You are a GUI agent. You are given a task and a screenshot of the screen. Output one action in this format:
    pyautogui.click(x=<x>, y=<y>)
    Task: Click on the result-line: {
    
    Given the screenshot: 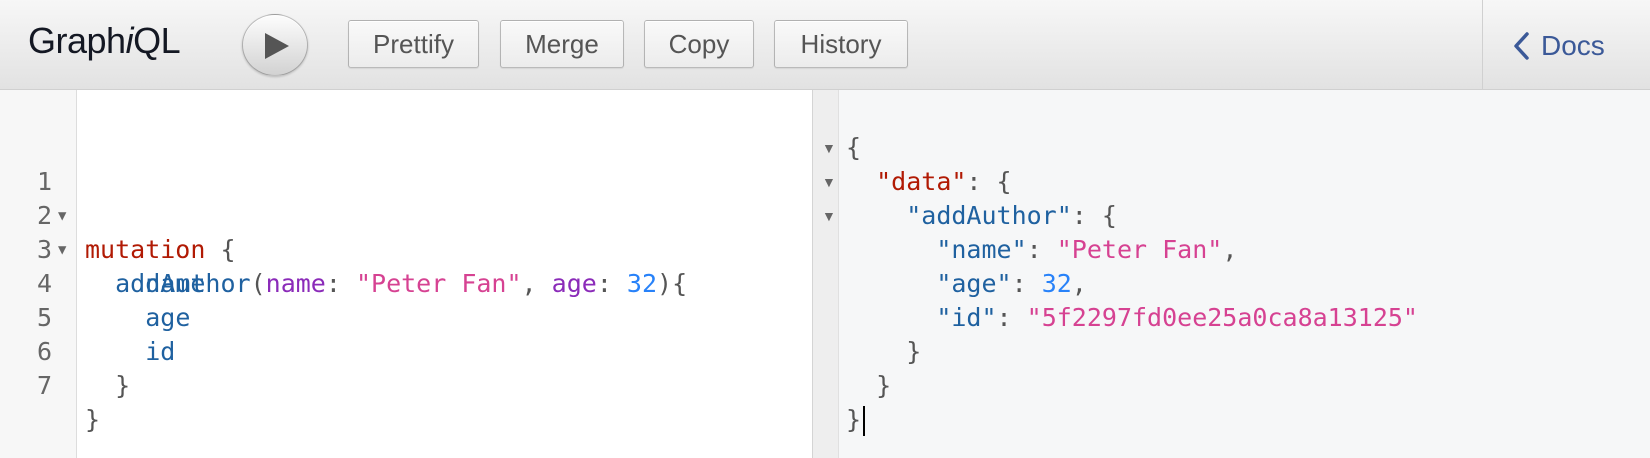 What is the action you would take?
    pyautogui.click(x=853, y=148)
    